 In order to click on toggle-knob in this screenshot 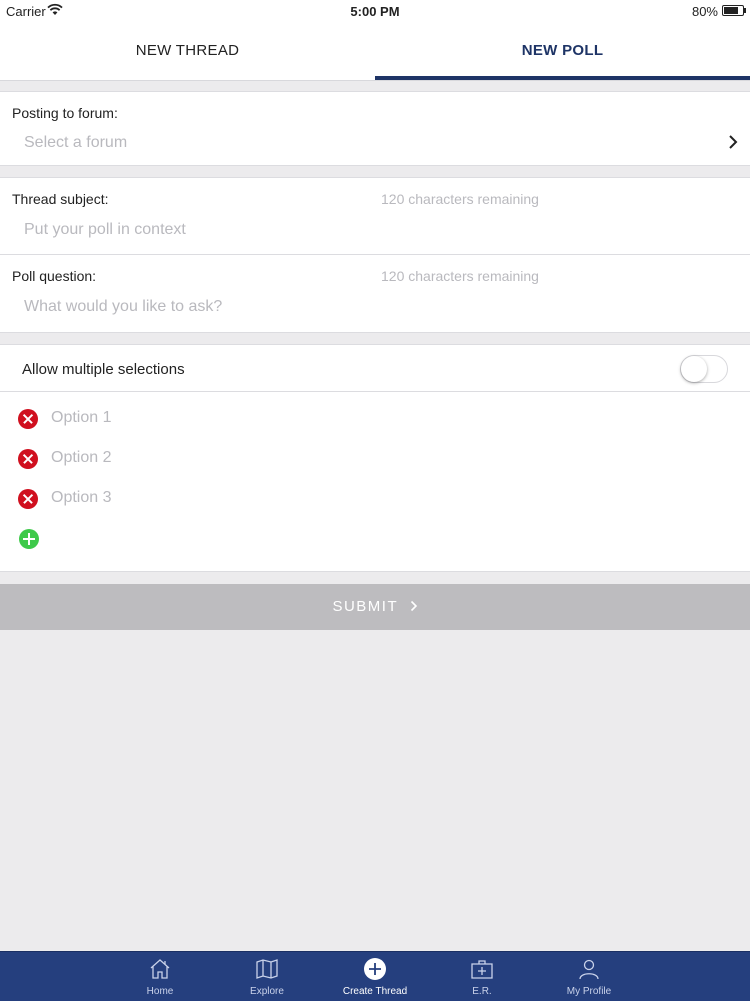, I will do `click(694, 369)`.